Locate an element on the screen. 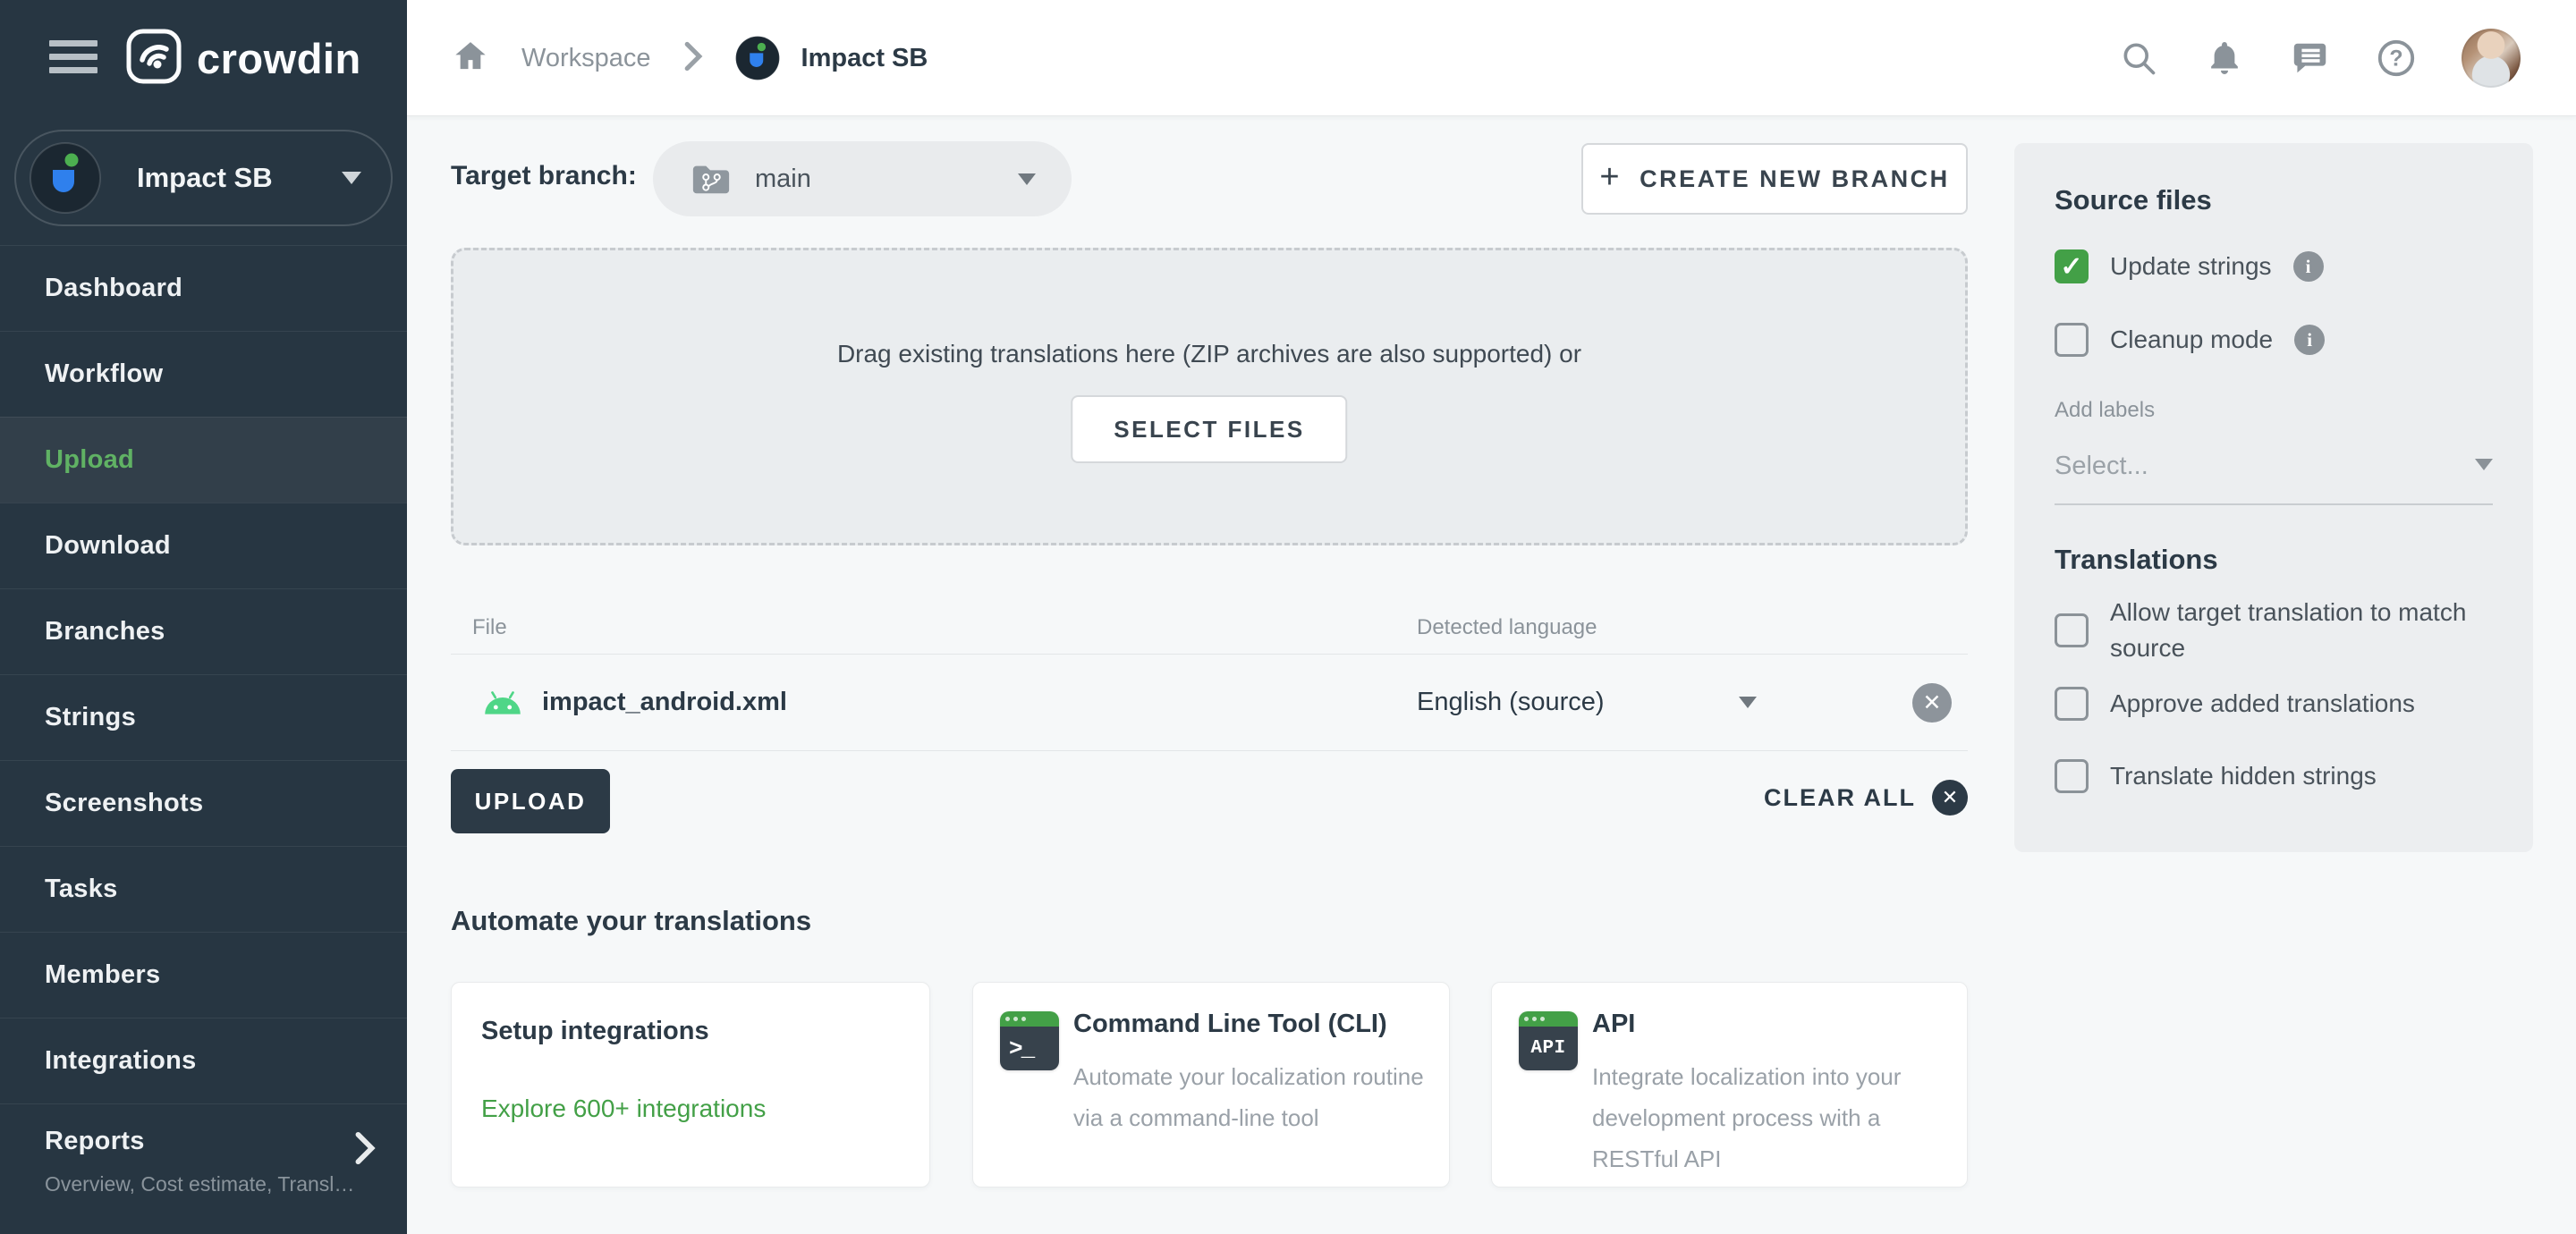 The height and width of the screenshot is (1234, 2576). approve-added-option: Approve added translations is located at coordinates (2235, 704).